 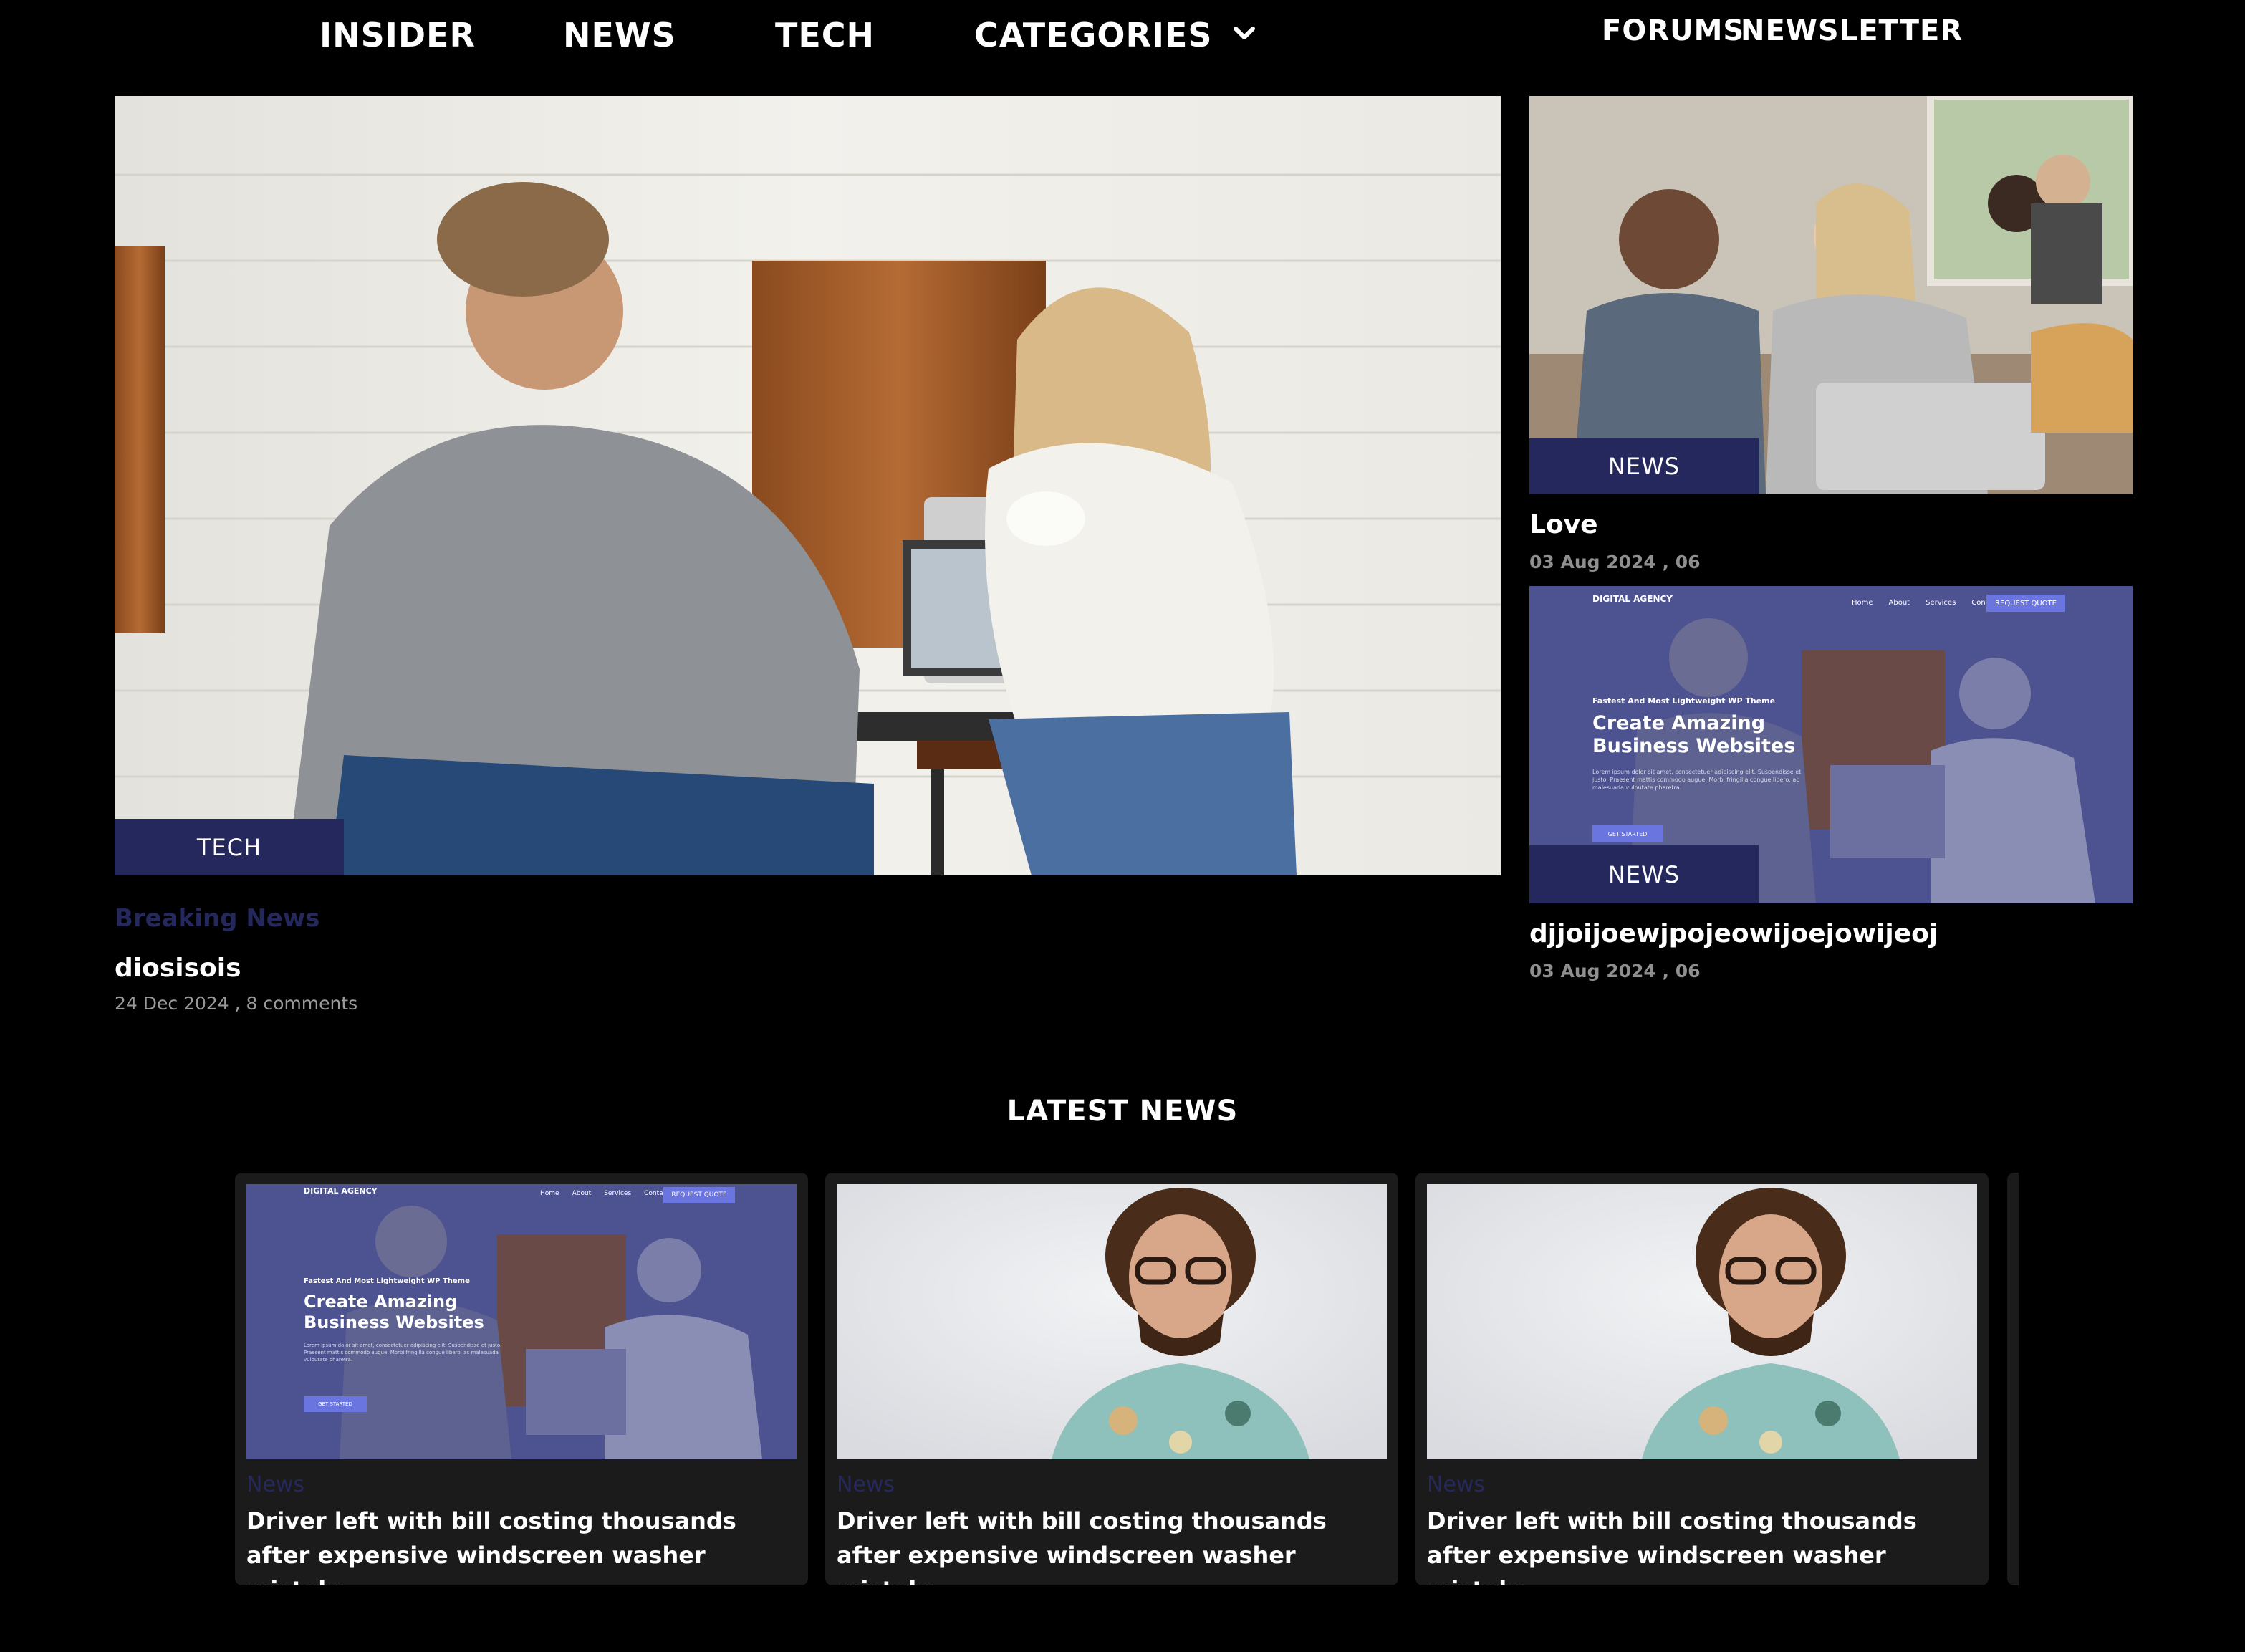 I want to click on side-article-1-meta: 03 Aug 2024 , 06, so click(x=1615, y=562).